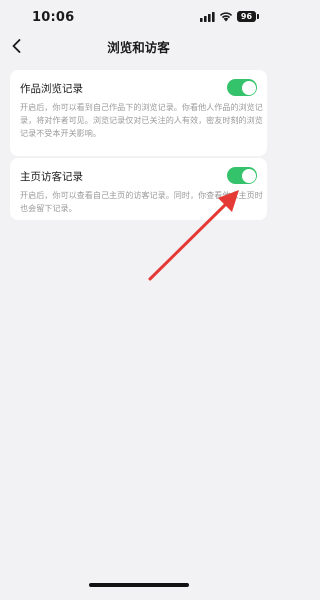 This screenshot has height=600, width=320. What do you see at coordinates (138, 17) in the screenshot?
I see `status-bar: 10:06 96` at bounding box center [138, 17].